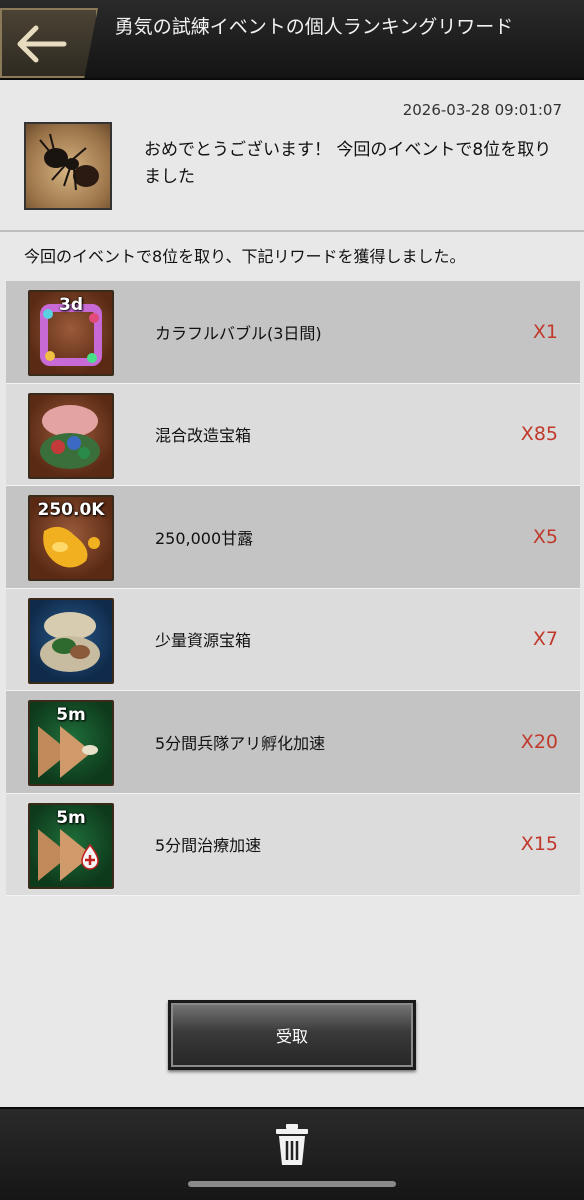 The width and height of the screenshot is (584, 1200). Describe the element at coordinates (314, 27) in the screenshot. I see `page-title: 勇気の試練イベントの個人ランキングリワード` at that location.